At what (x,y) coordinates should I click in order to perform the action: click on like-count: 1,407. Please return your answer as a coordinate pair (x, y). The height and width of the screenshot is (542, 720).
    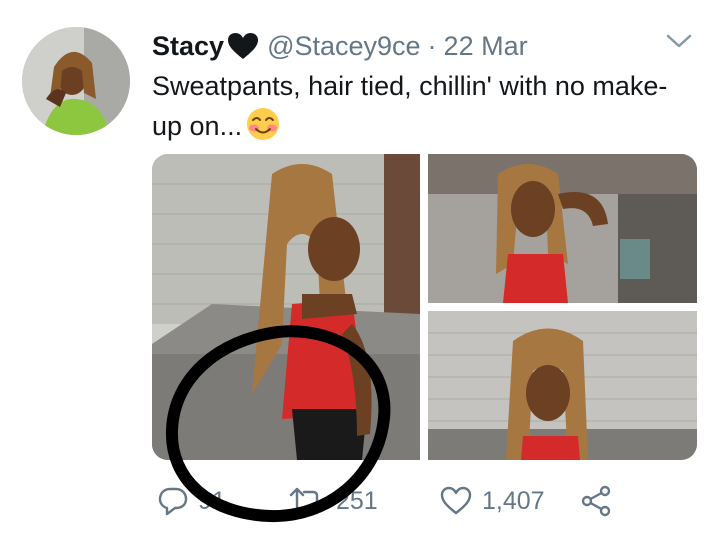
    Looking at the image, I should click on (513, 500).